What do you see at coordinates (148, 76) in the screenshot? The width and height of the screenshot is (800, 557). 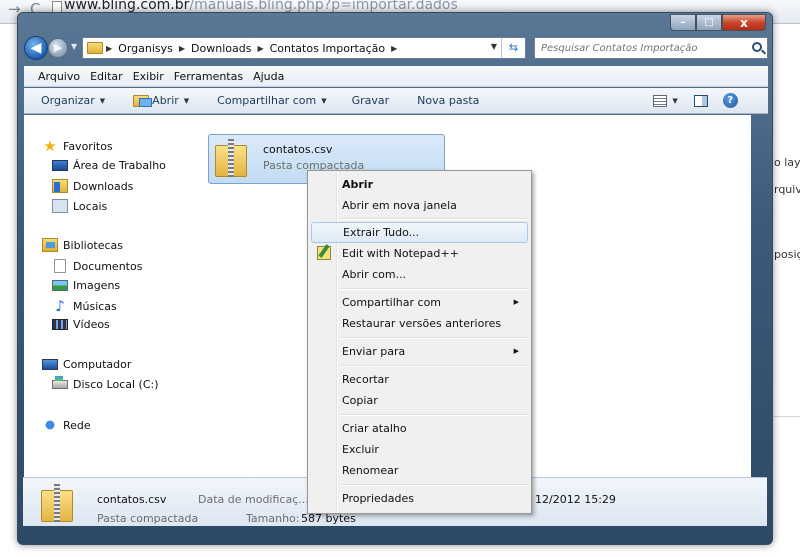 I see `menu-exibir: Exibir` at bounding box center [148, 76].